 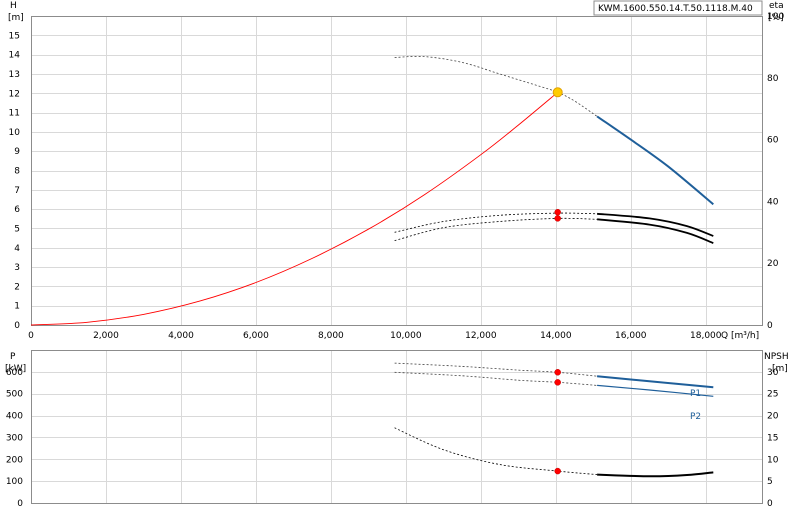 I want to click on top-y-right-tick: 80, so click(x=773, y=79).